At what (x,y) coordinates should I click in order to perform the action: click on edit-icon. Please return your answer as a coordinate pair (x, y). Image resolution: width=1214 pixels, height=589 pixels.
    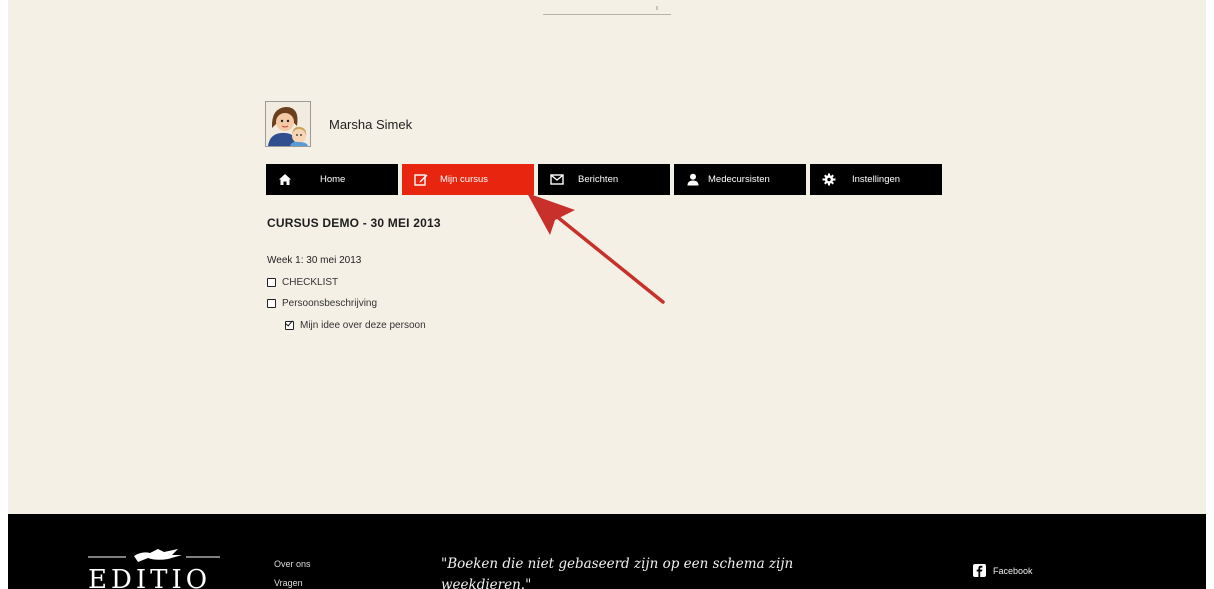
    Looking at the image, I should click on (421, 179).